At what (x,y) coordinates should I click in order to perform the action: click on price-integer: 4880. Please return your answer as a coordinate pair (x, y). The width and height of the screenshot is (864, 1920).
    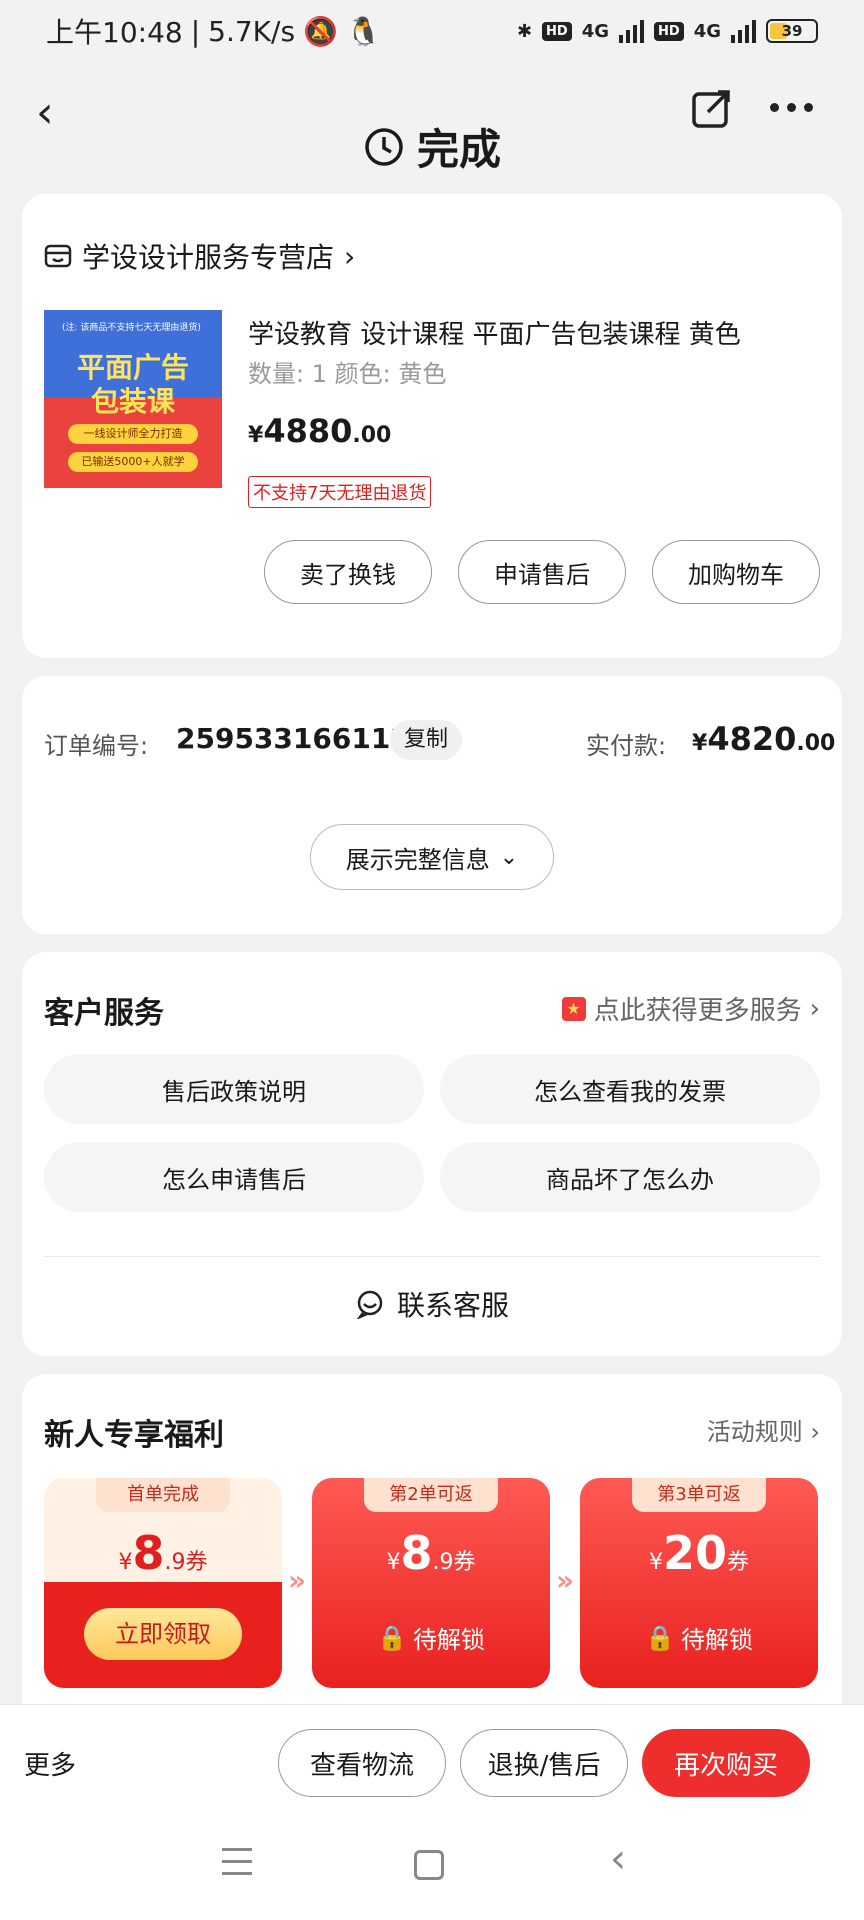
    Looking at the image, I should click on (308, 431).